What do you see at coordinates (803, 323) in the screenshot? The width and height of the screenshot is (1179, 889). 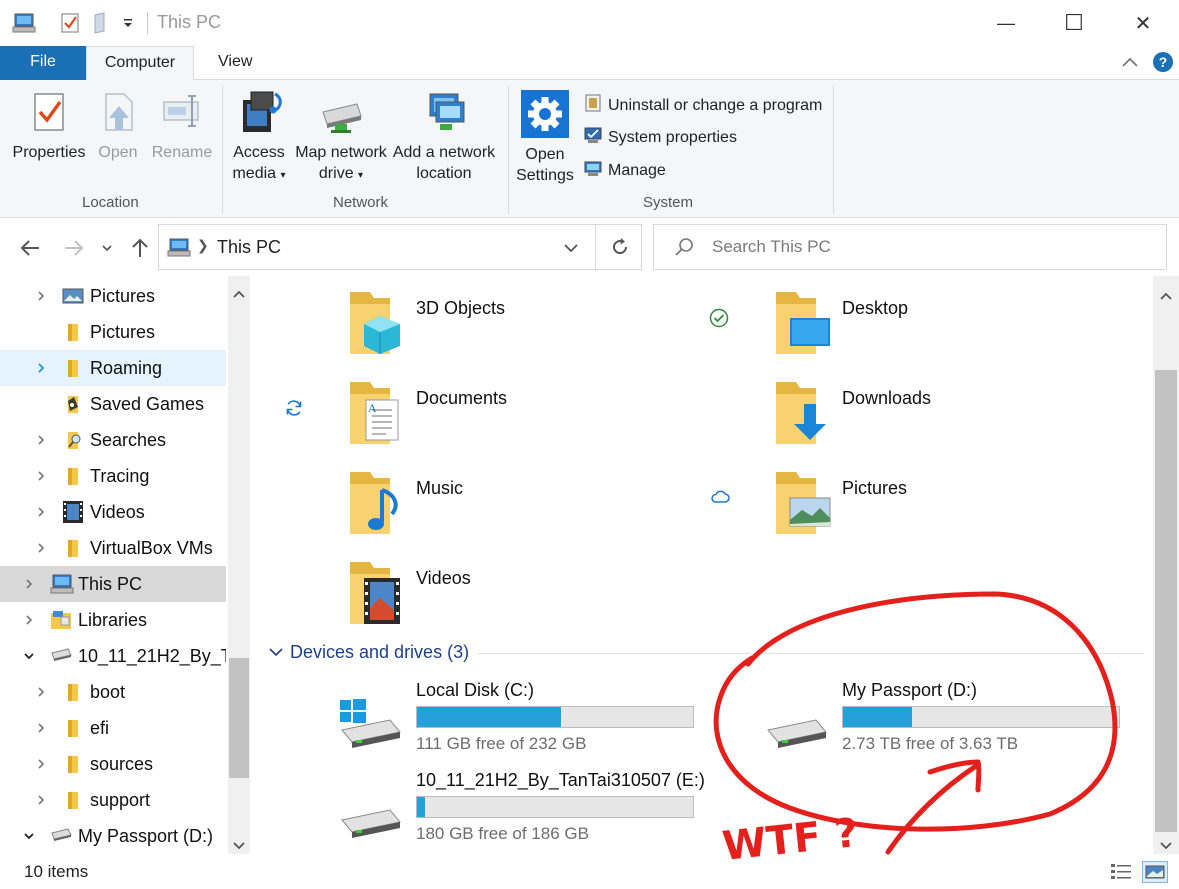 I see `desktop-folder-icon` at bounding box center [803, 323].